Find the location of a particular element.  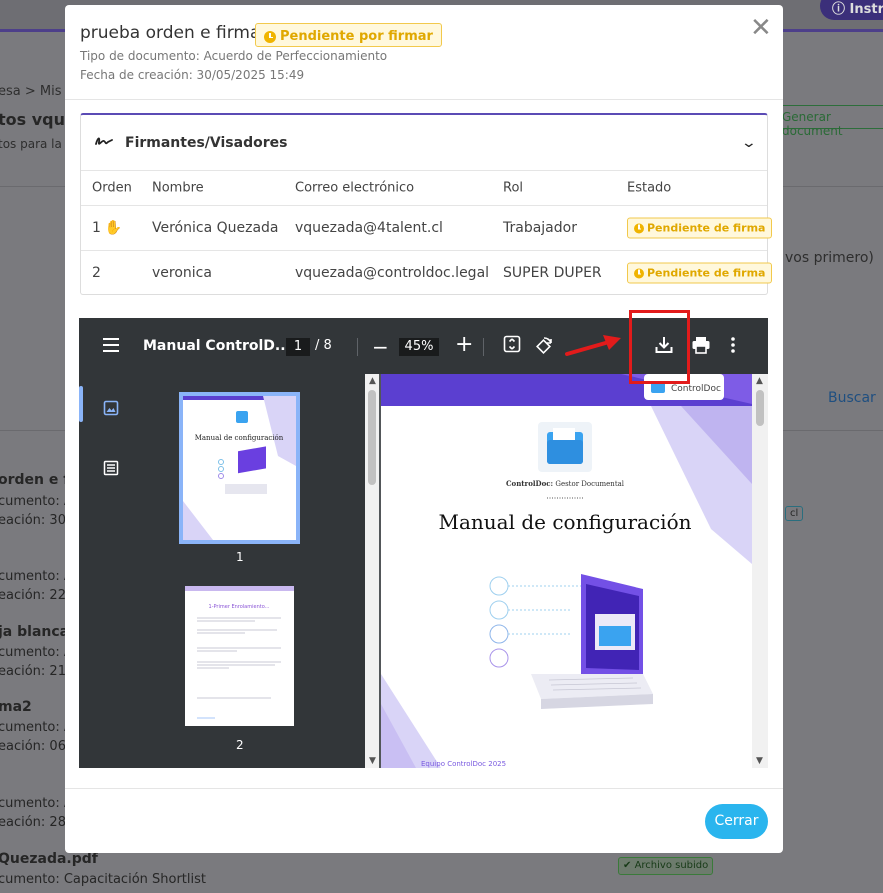

sidebar-active-indicator is located at coordinates (81, 404).